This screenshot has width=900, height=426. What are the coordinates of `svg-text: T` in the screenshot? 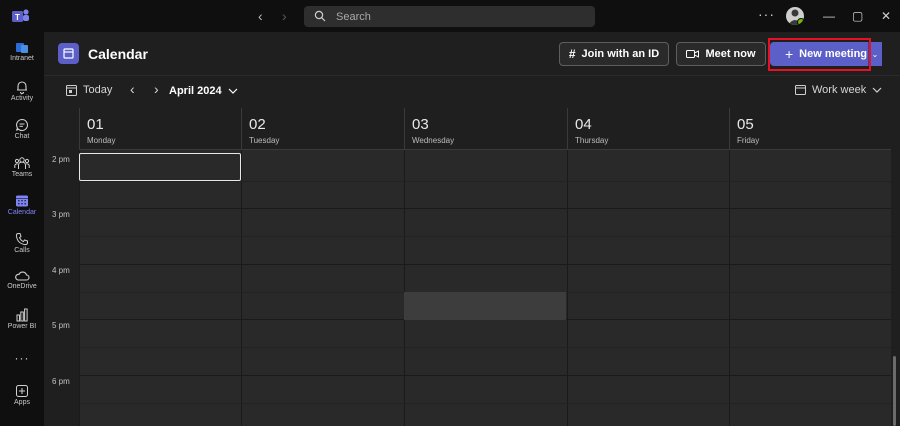 It's located at (17, 17).